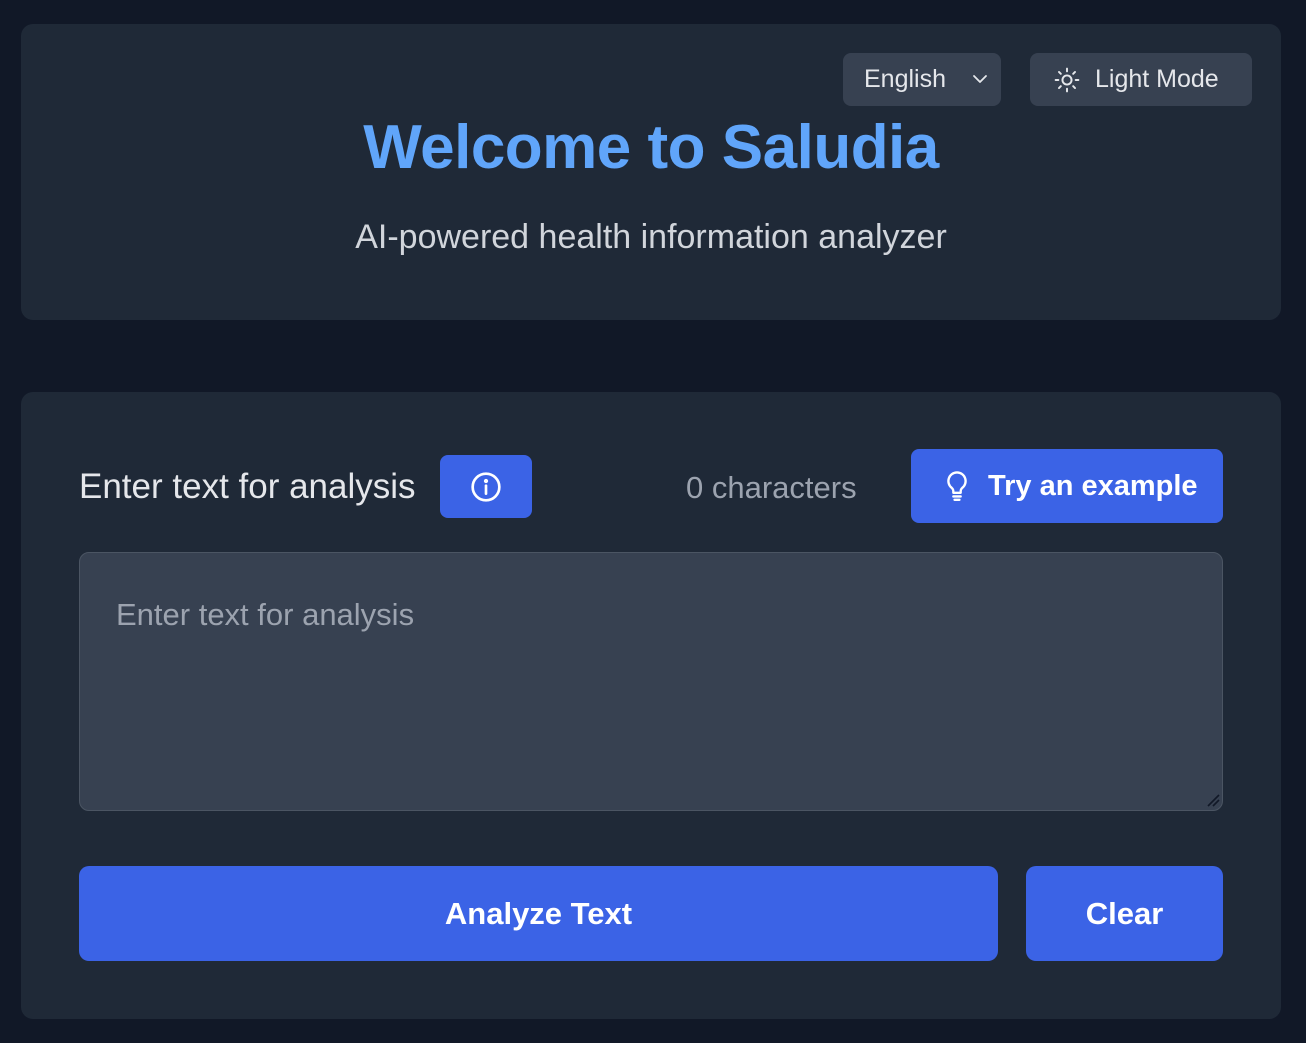 This screenshot has width=1306, height=1043. Describe the element at coordinates (771, 487) in the screenshot. I see `character-count: 0 characters` at that location.